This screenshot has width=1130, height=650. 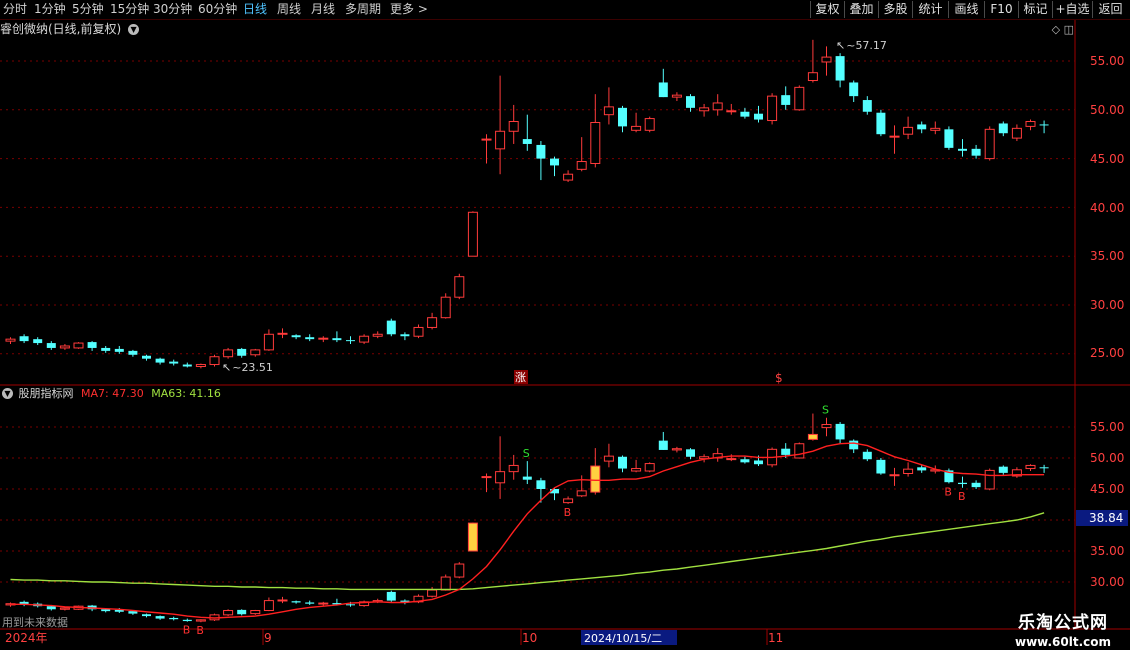 I want to click on y-tick-label: 35.00, so click(x=1107, y=551).